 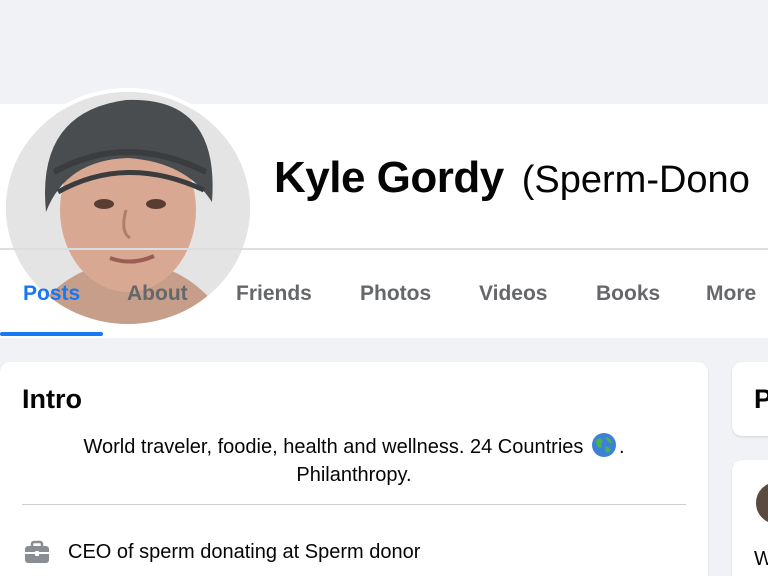 What do you see at coordinates (512, 179) in the screenshot?
I see `profile-name: Kyle Gordy (Sperm-Dono` at bounding box center [512, 179].